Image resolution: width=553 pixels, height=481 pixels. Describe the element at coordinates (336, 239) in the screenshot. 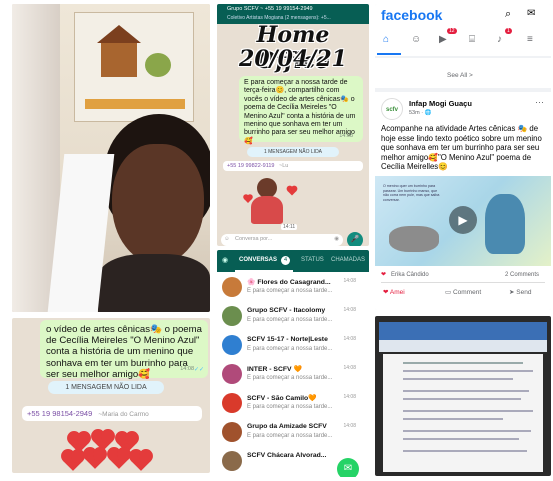

I see `camera-icon: ◉` at that location.